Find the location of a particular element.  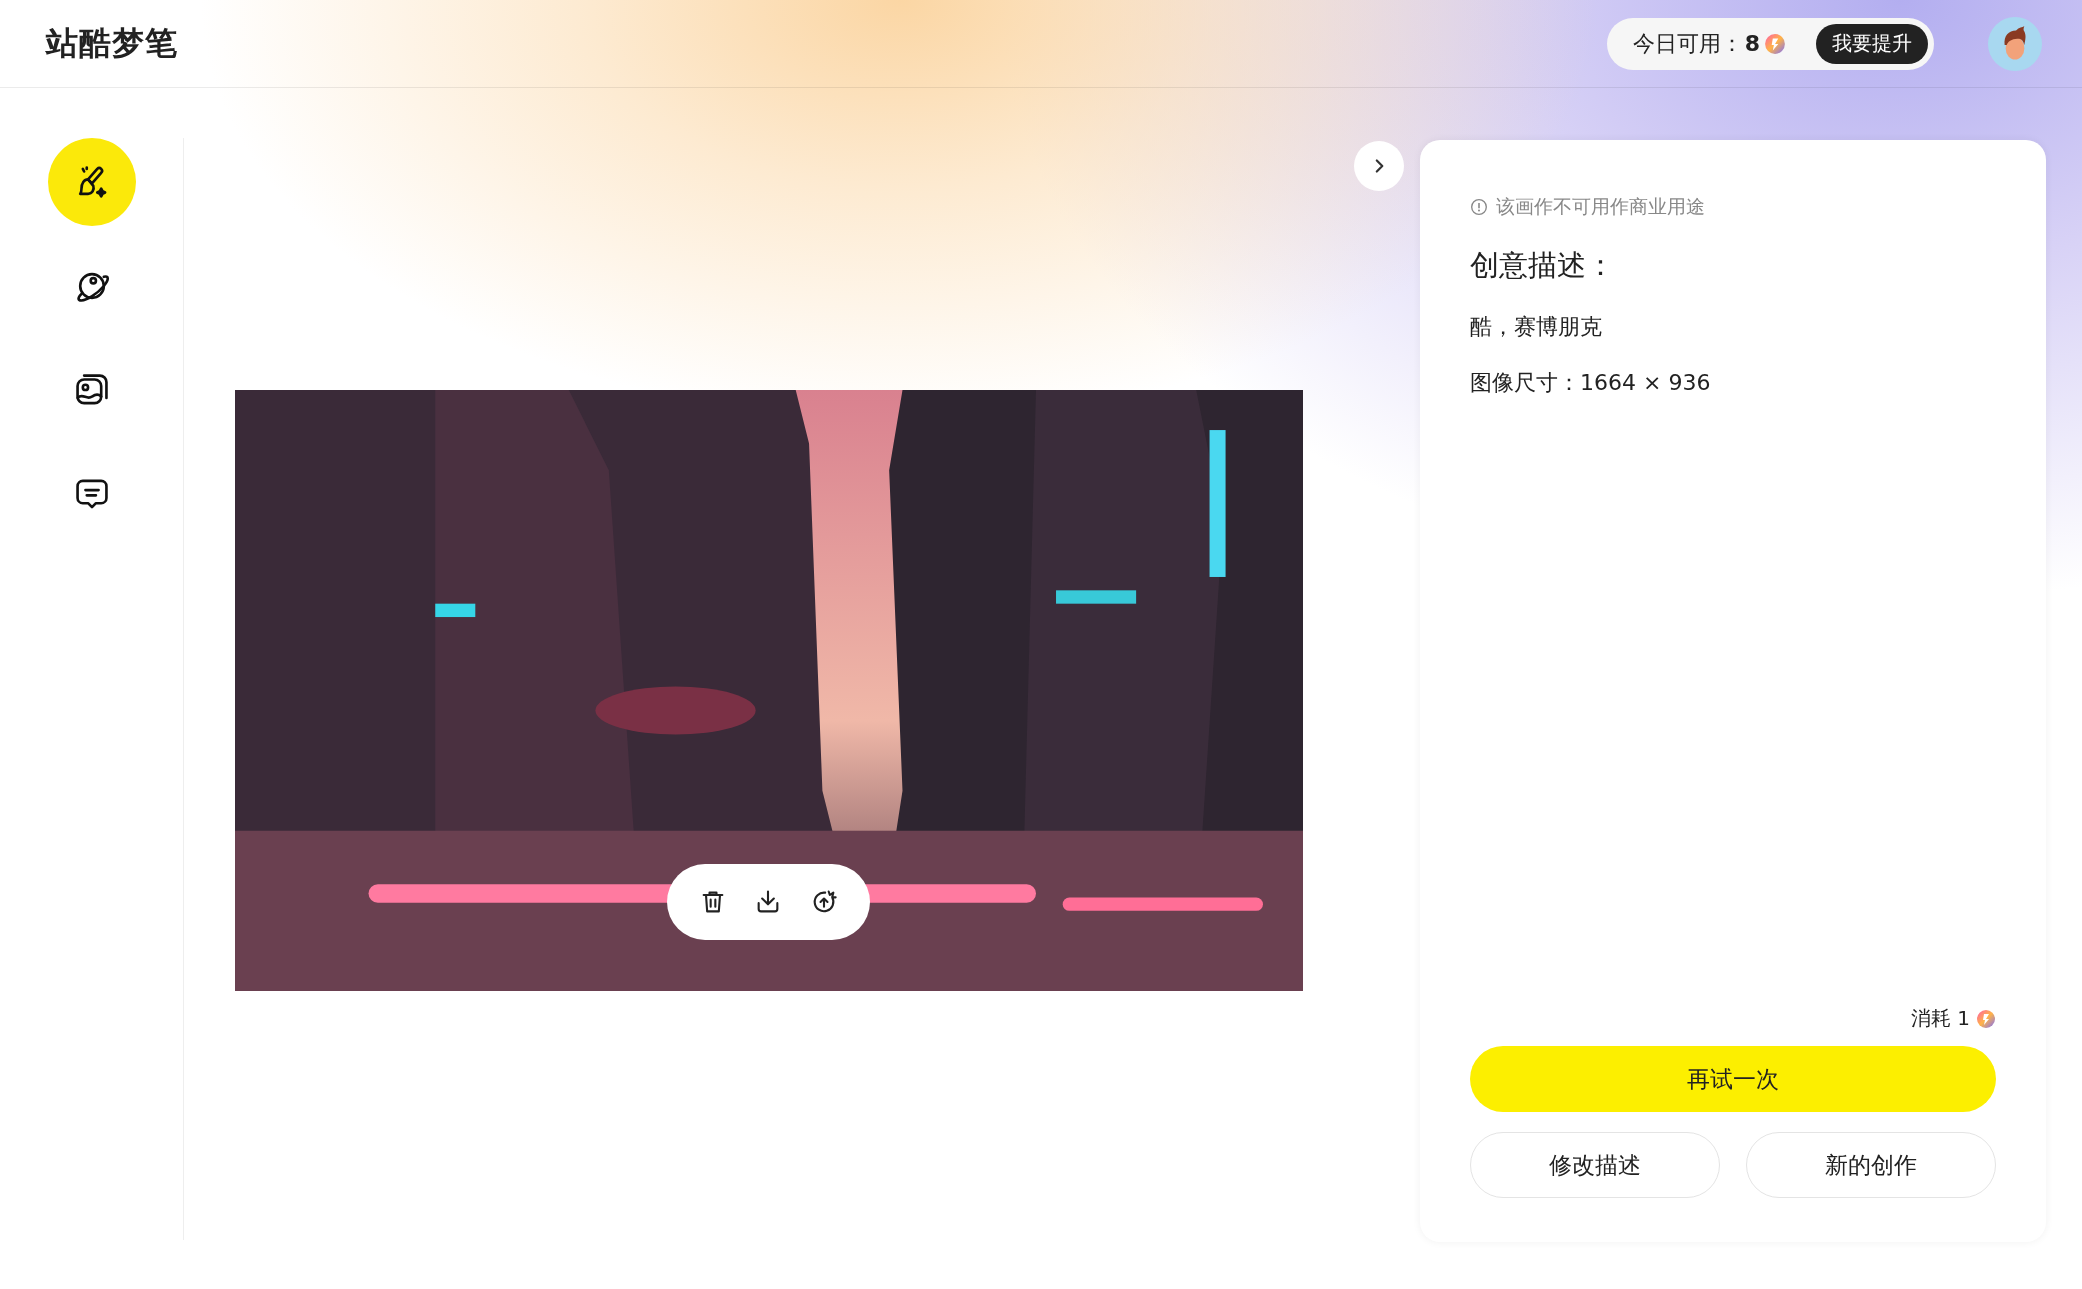

retry-button: 再试一次 is located at coordinates (1733, 1079).